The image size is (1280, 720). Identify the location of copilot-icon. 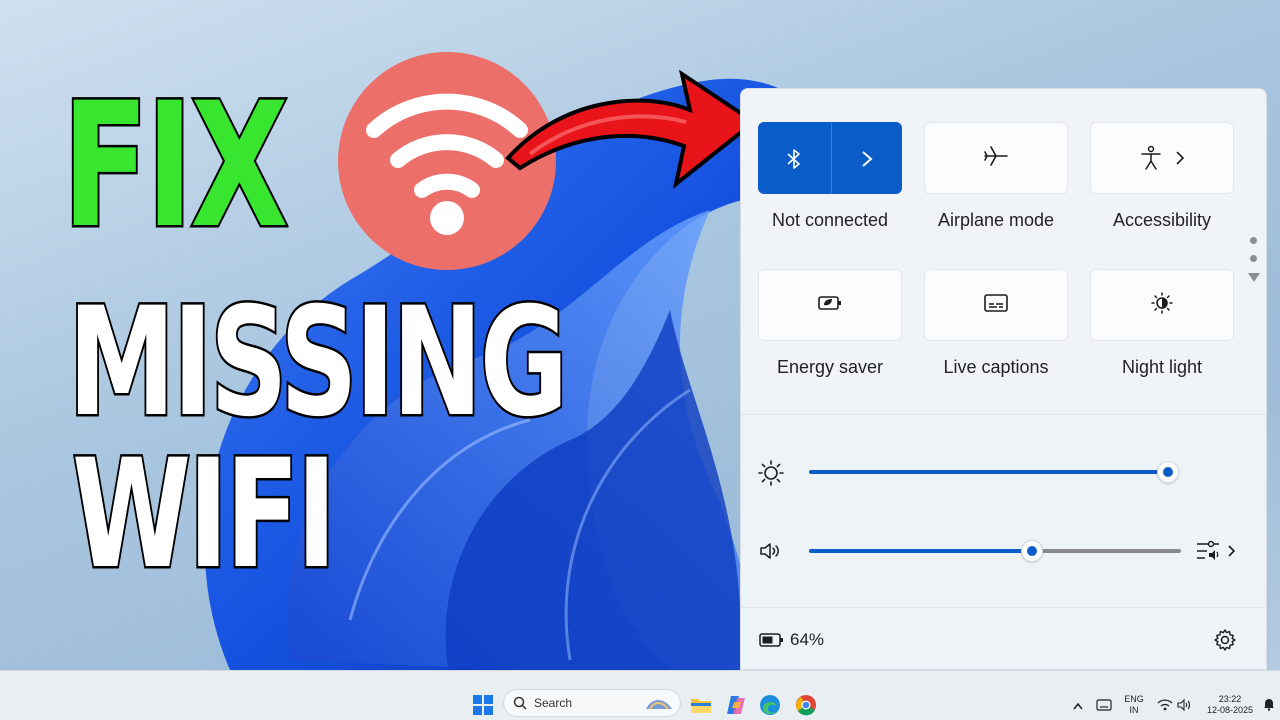
(736, 707).